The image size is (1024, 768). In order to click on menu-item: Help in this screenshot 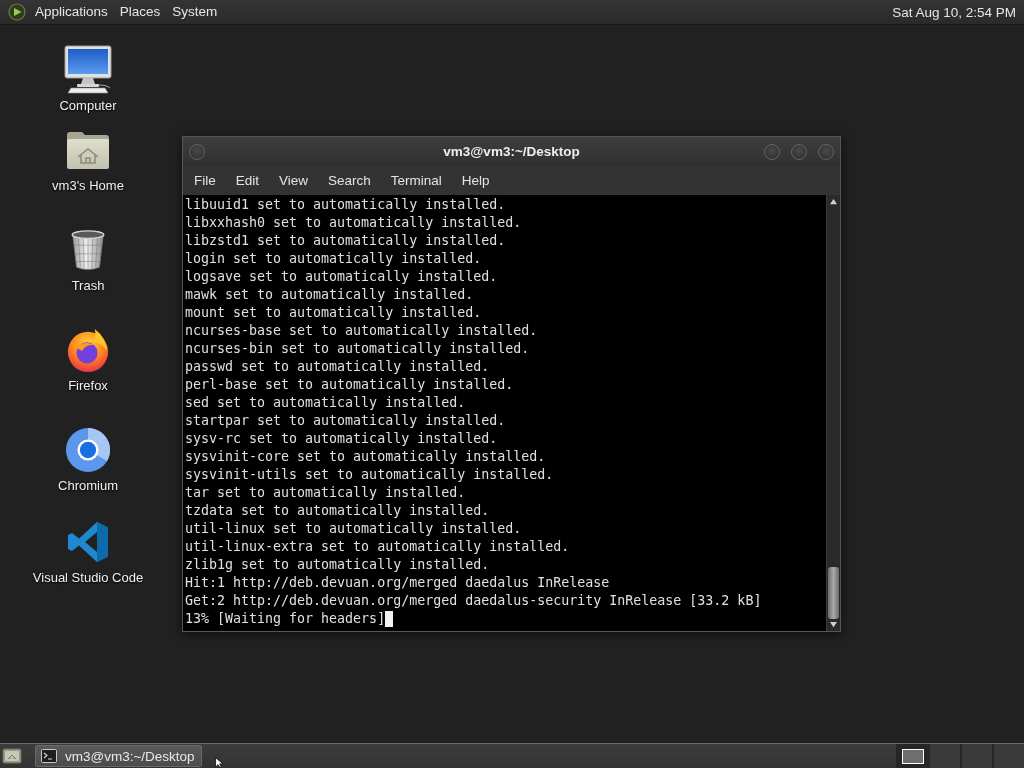, I will do `click(475, 180)`.